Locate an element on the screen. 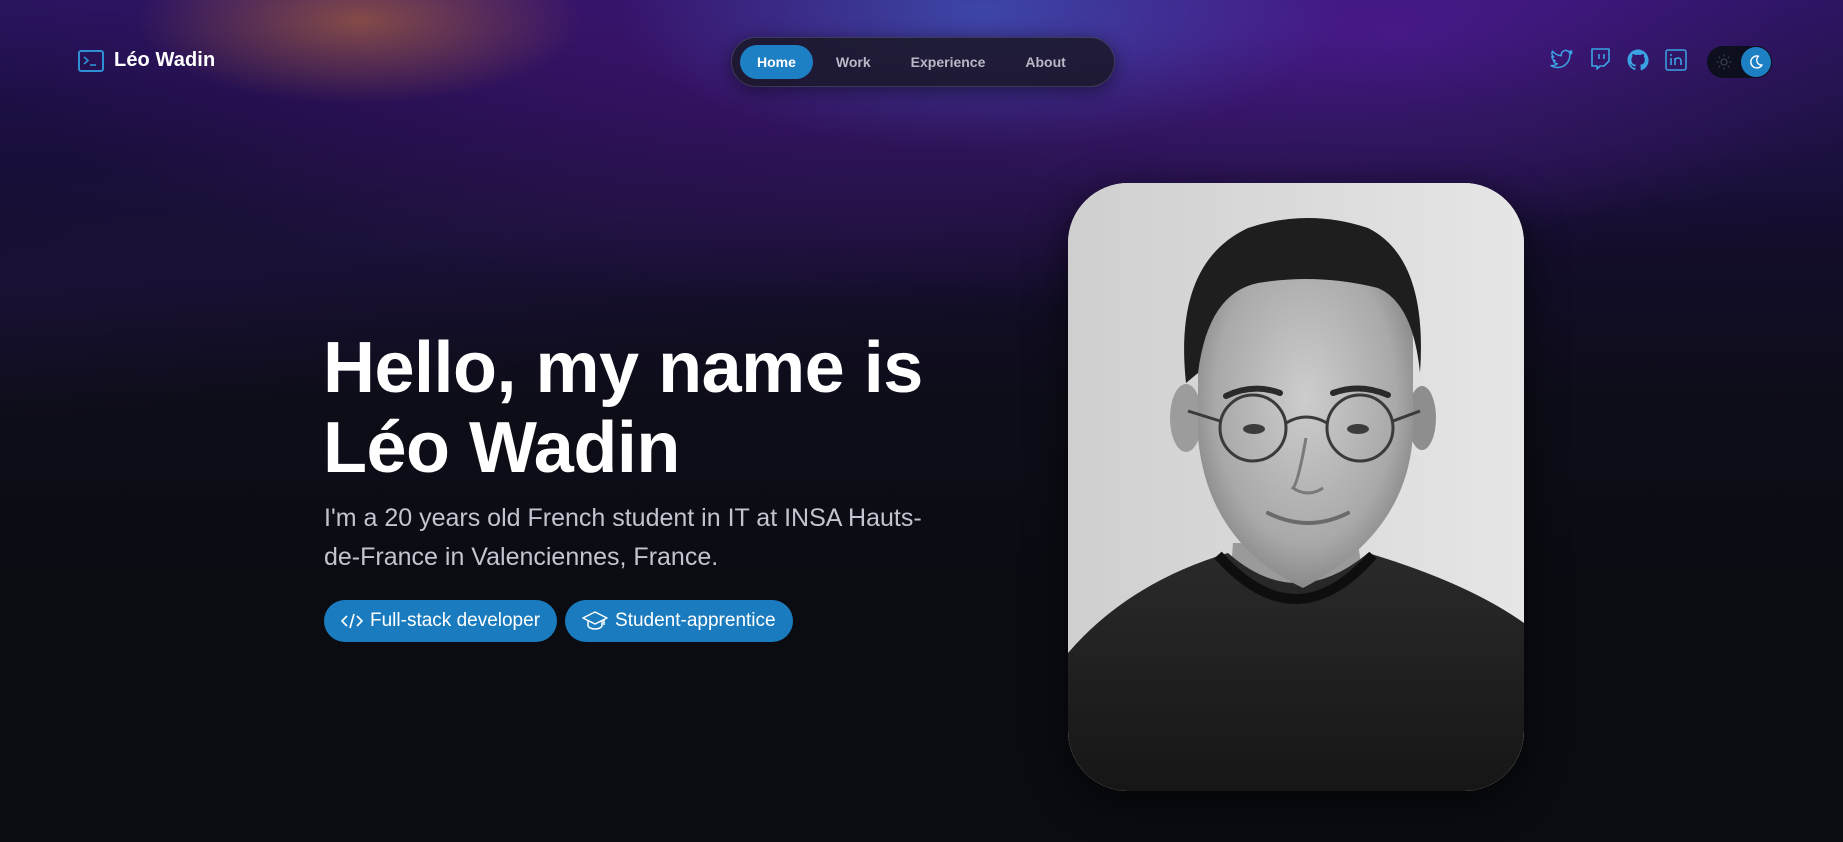 The height and width of the screenshot is (842, 1843). graduation-cap-icon is located at coordinates (595, 621).